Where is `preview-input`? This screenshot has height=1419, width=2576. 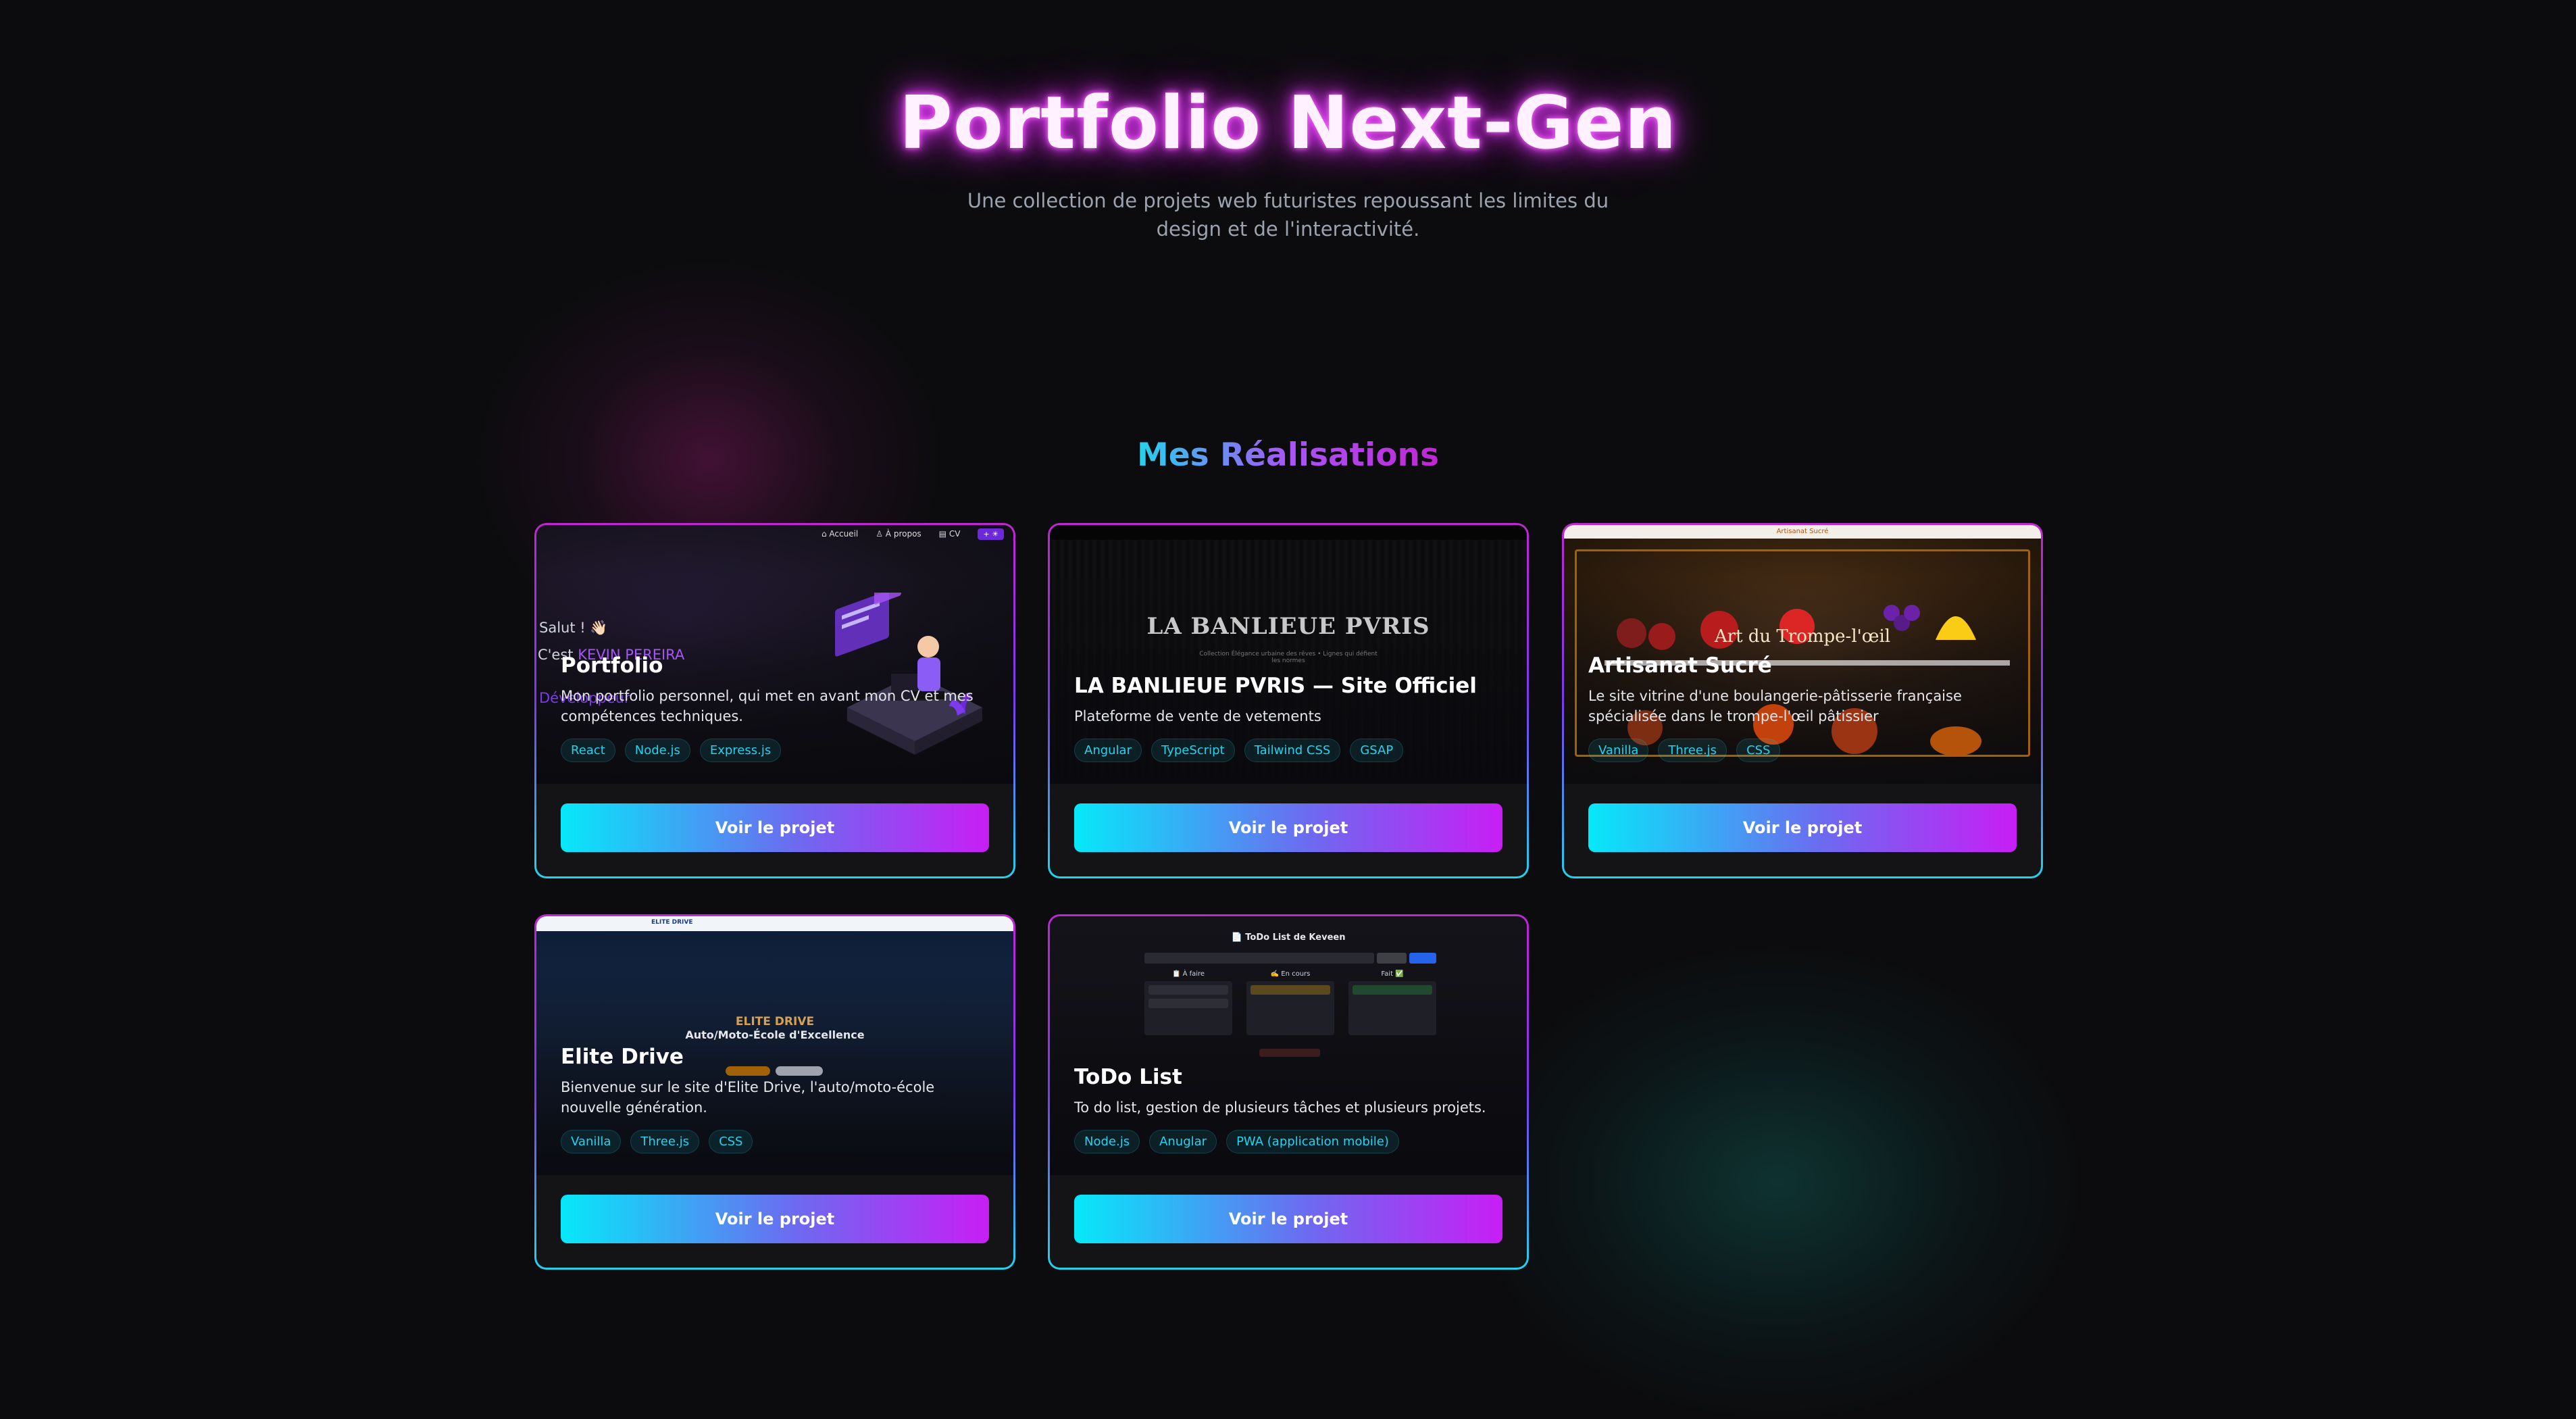 preview-input is located at coordinates (1259, 959).